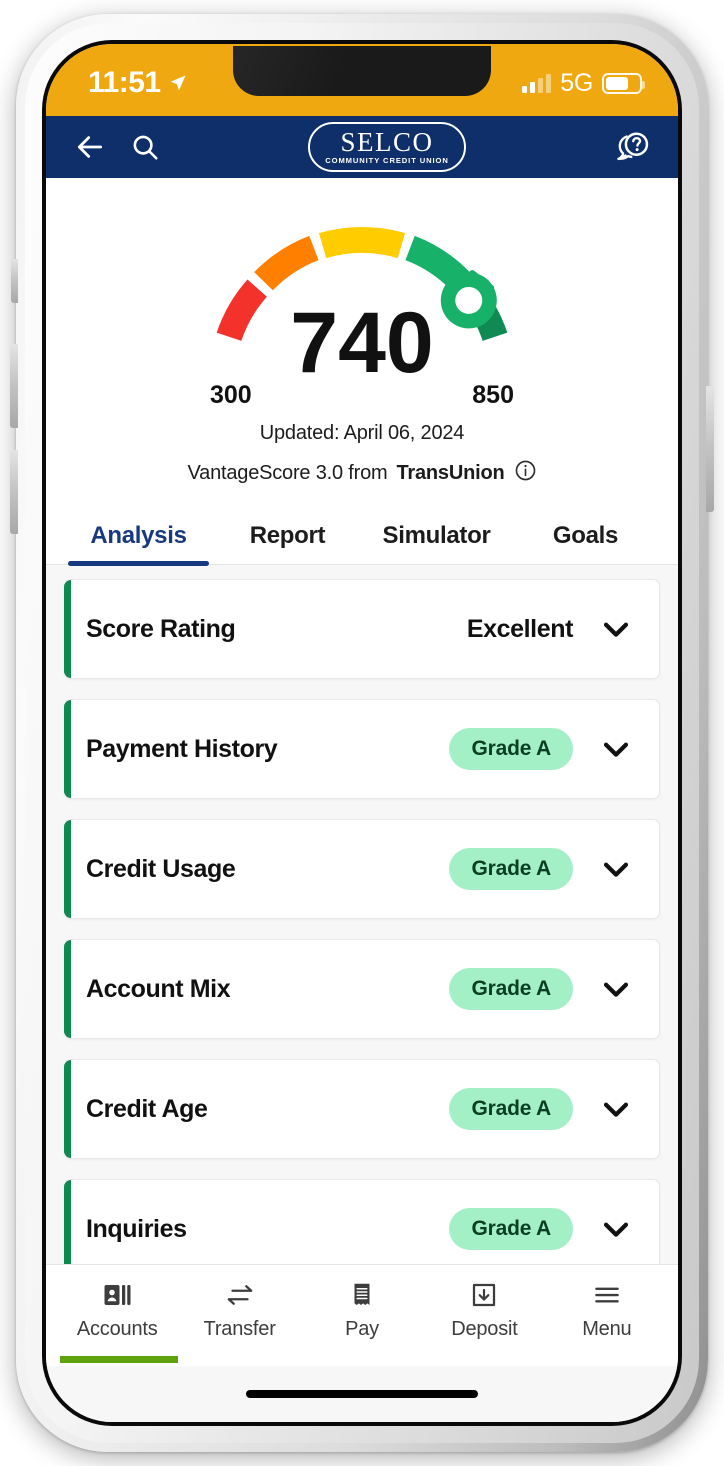 This screenshot has height=1466, width=724. I want to click on nav-item-menu: Menu, so click(607, 1310).